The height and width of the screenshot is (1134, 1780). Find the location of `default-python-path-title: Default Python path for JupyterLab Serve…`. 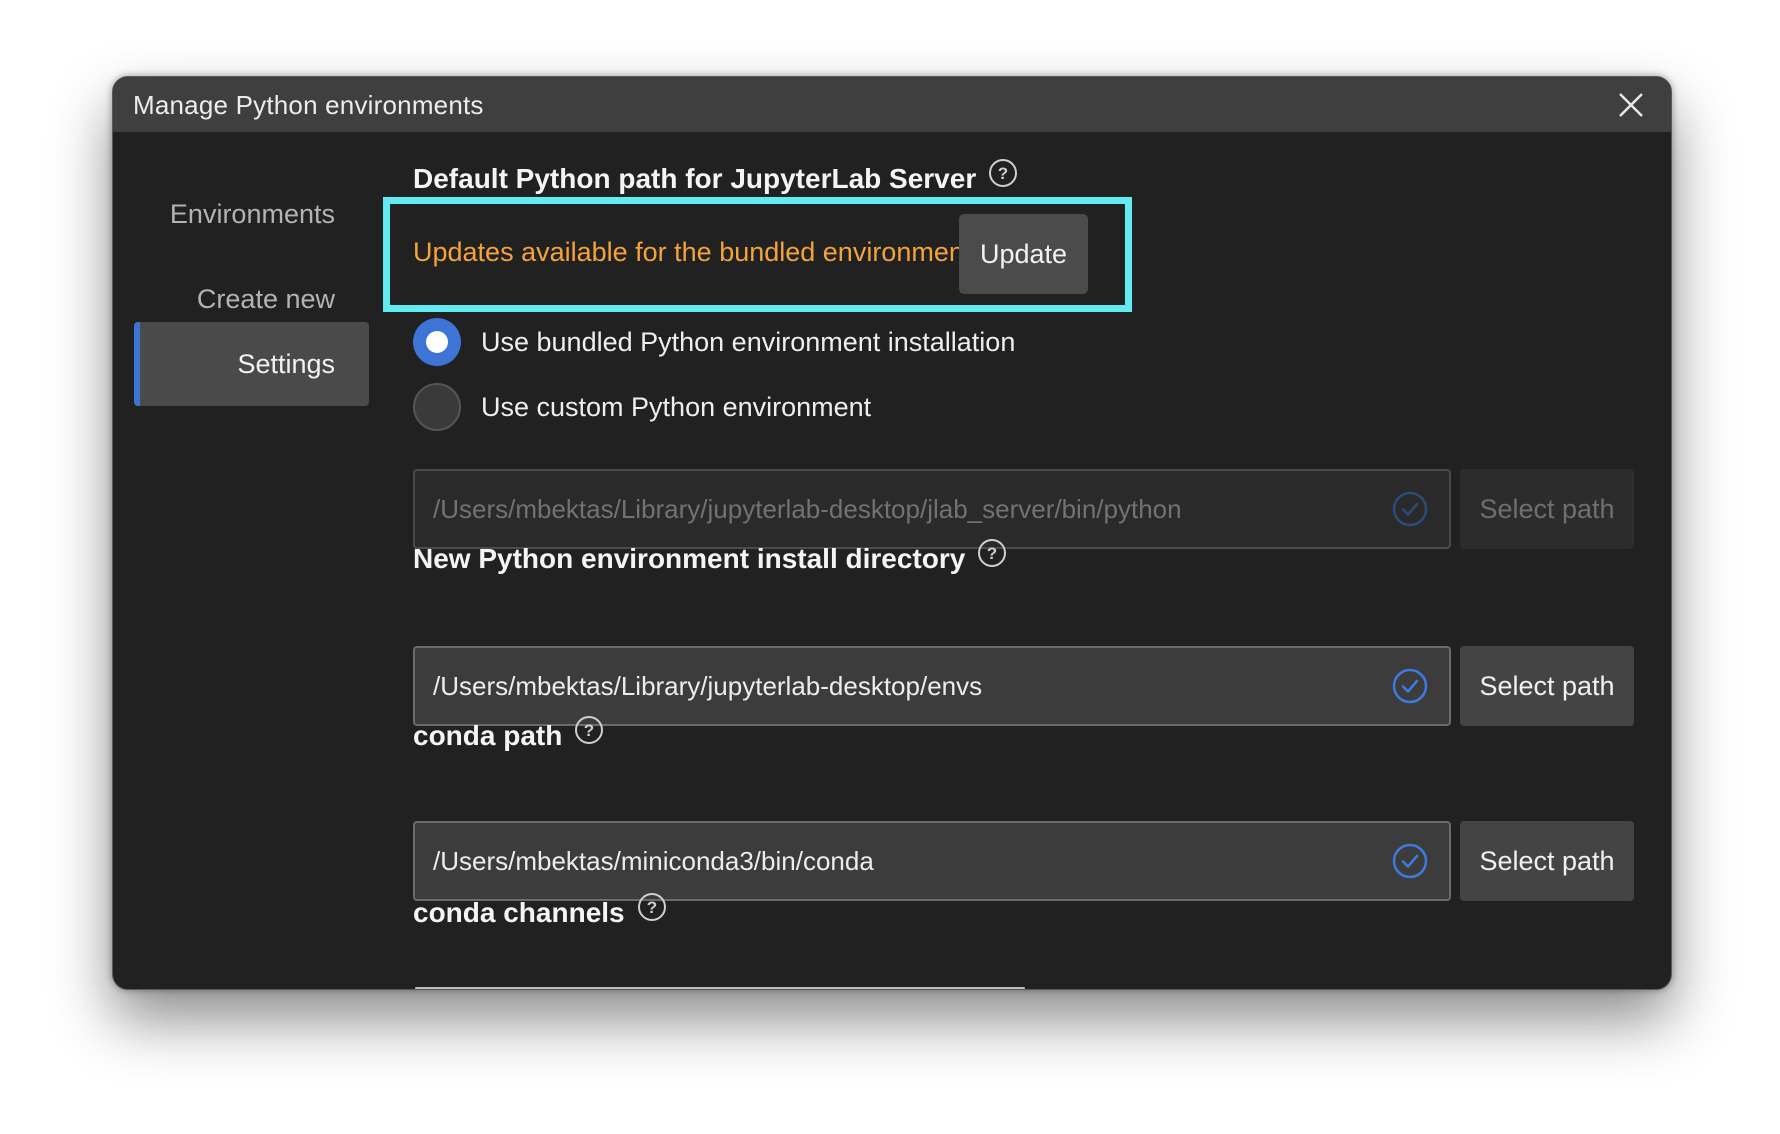

default-python-path-title: Default Python path for JupyterLab Serve… is located at coordinates (695, 178).